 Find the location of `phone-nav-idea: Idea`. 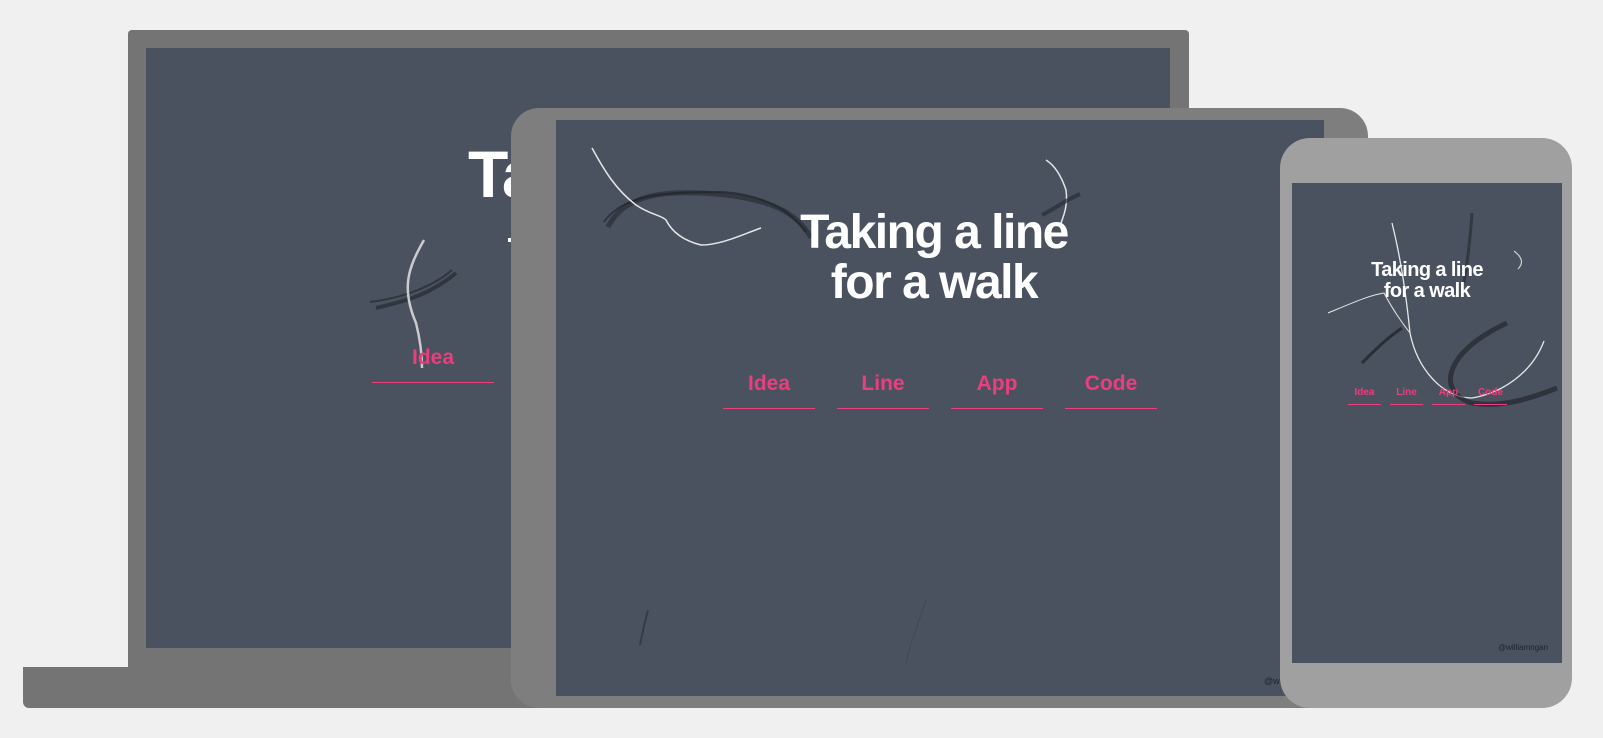

phone-nav-idea: Idea is located at coordinates (1364, 396).